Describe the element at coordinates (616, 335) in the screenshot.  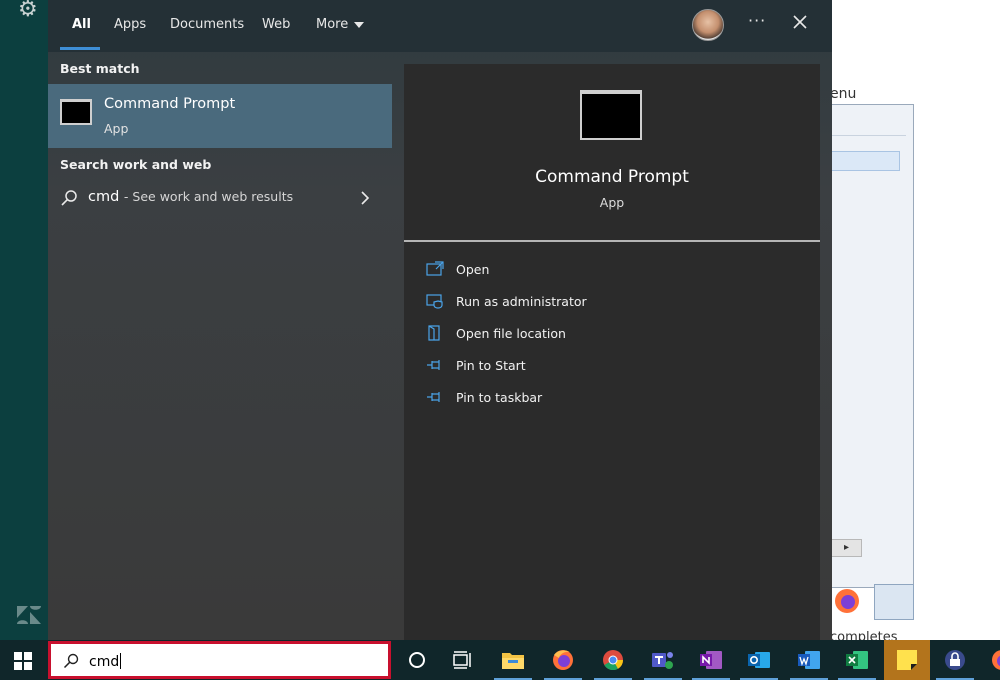
I see `action-open-file-location: Open file location` at that location.